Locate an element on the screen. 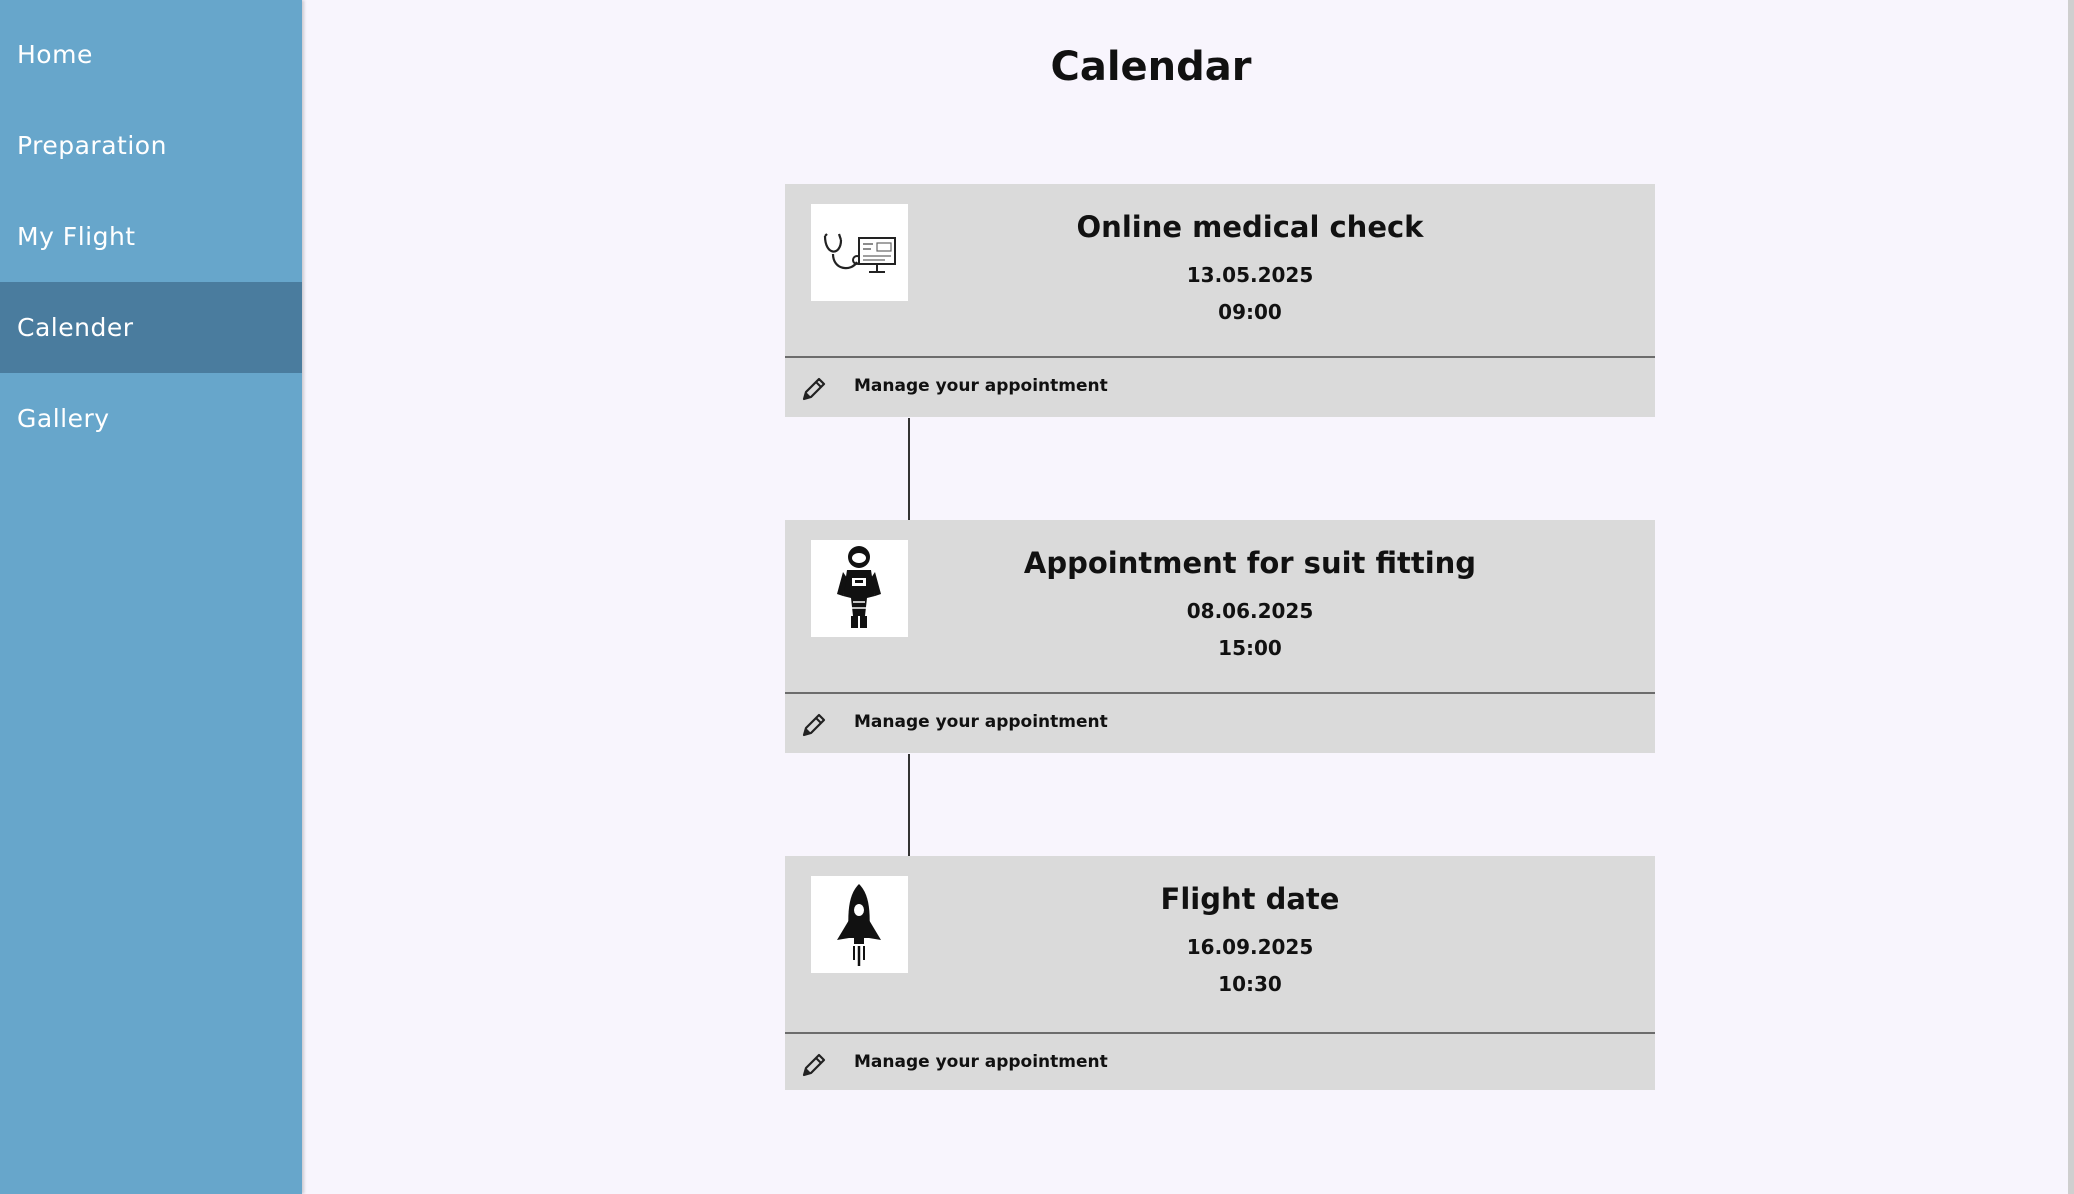 The width and height of the screenshot is (2074, 1194). sidebar-item-my-flight: My Flight is located at coordinates (151, 236).